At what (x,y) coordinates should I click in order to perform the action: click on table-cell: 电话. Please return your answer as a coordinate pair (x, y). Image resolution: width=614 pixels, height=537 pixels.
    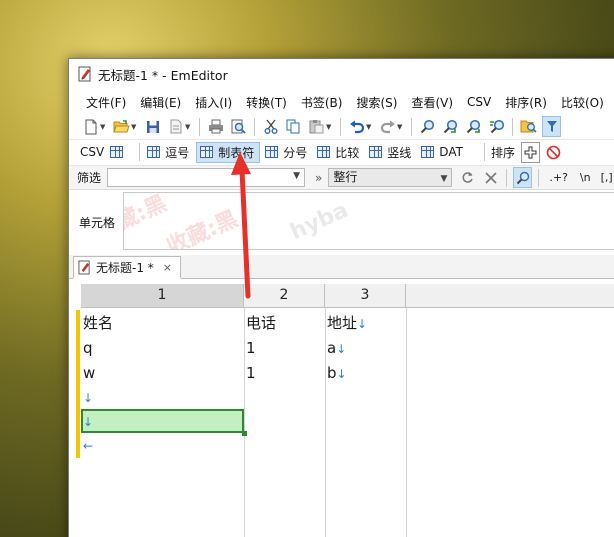
    Looking at the image, I should click on (261, 323).